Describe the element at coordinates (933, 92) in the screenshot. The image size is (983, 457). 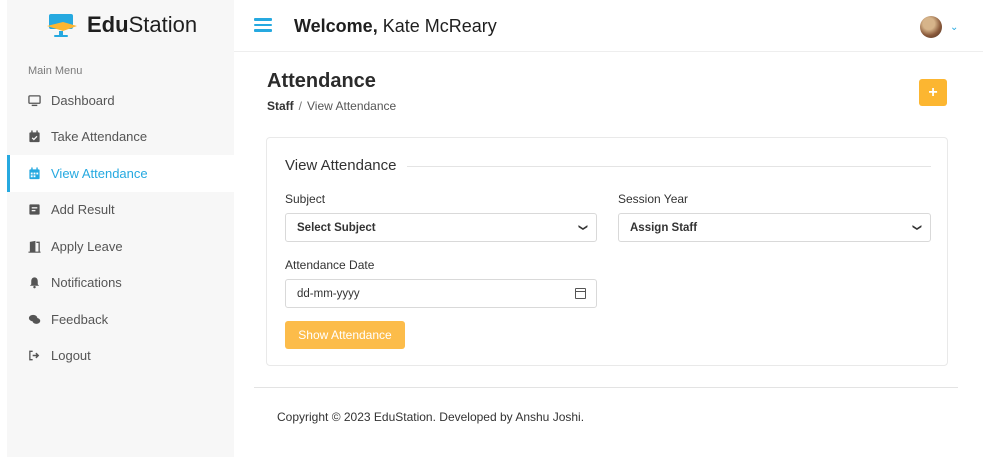
I see `add-button: +` at that location.